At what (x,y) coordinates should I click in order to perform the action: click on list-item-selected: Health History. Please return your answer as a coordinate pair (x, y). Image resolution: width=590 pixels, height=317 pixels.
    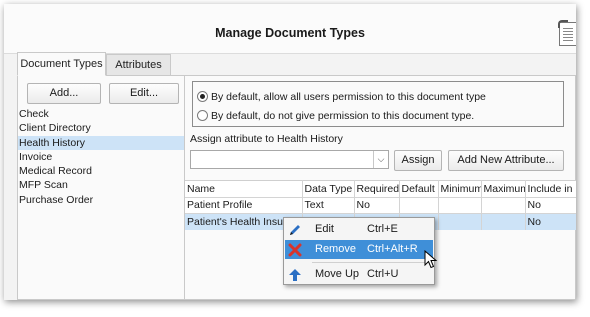
    Looking at the image, I should click on (101, 142).